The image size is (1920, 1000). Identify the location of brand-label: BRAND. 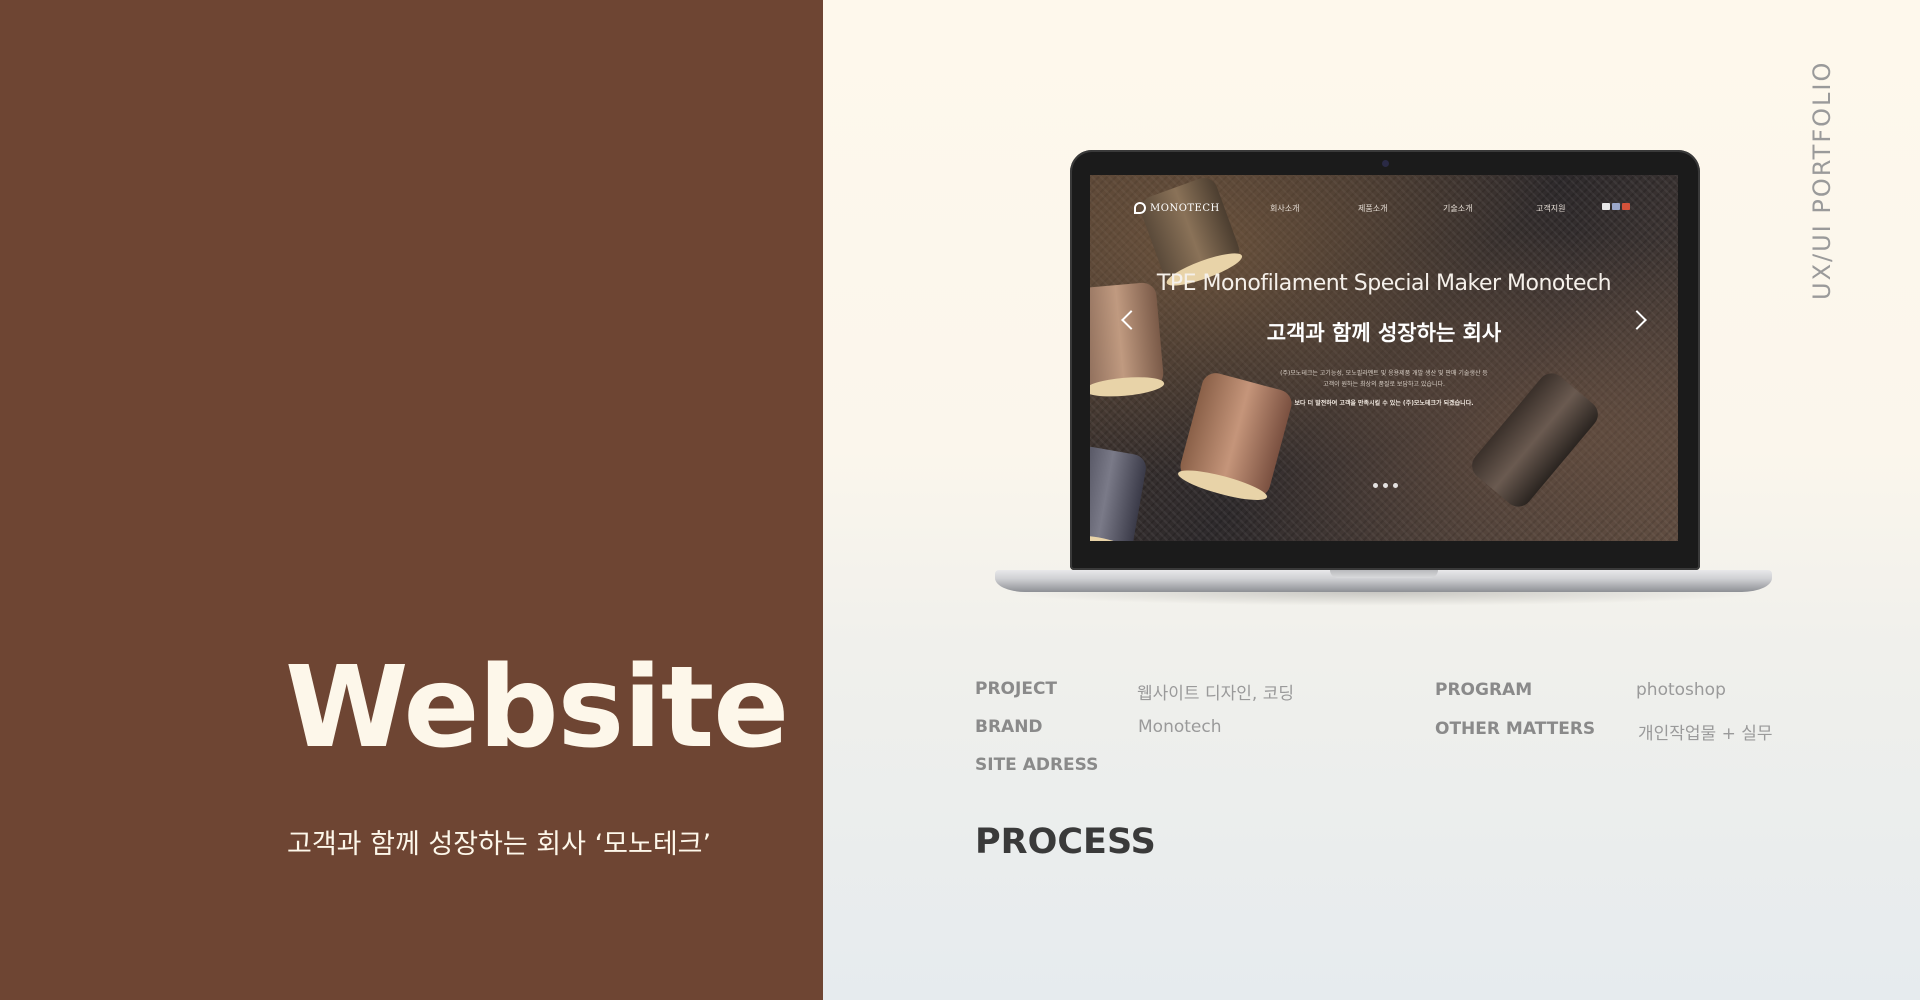
(1009, 727).